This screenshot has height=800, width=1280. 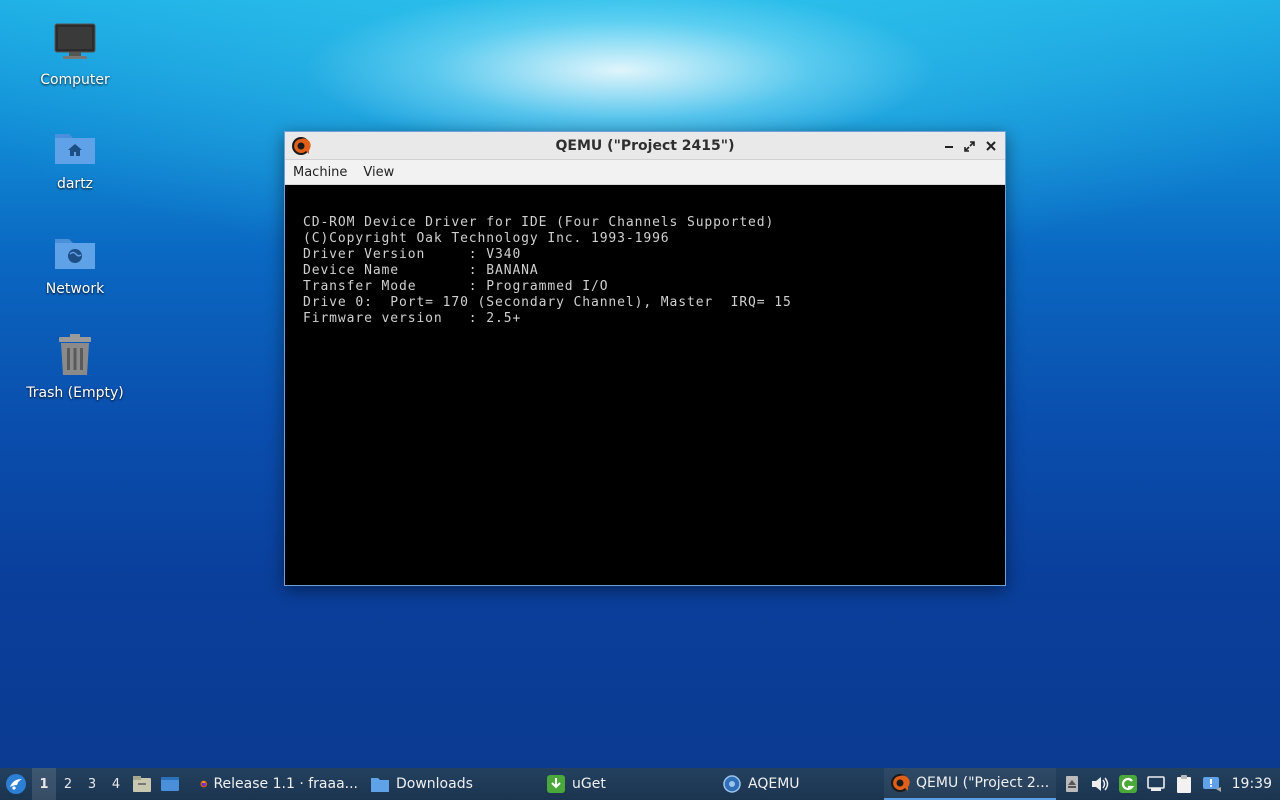 What do you see at coordinates (645, 172) in the screenshot?
I see `window-menubar: Machine View` at bounding box center [645, 172].